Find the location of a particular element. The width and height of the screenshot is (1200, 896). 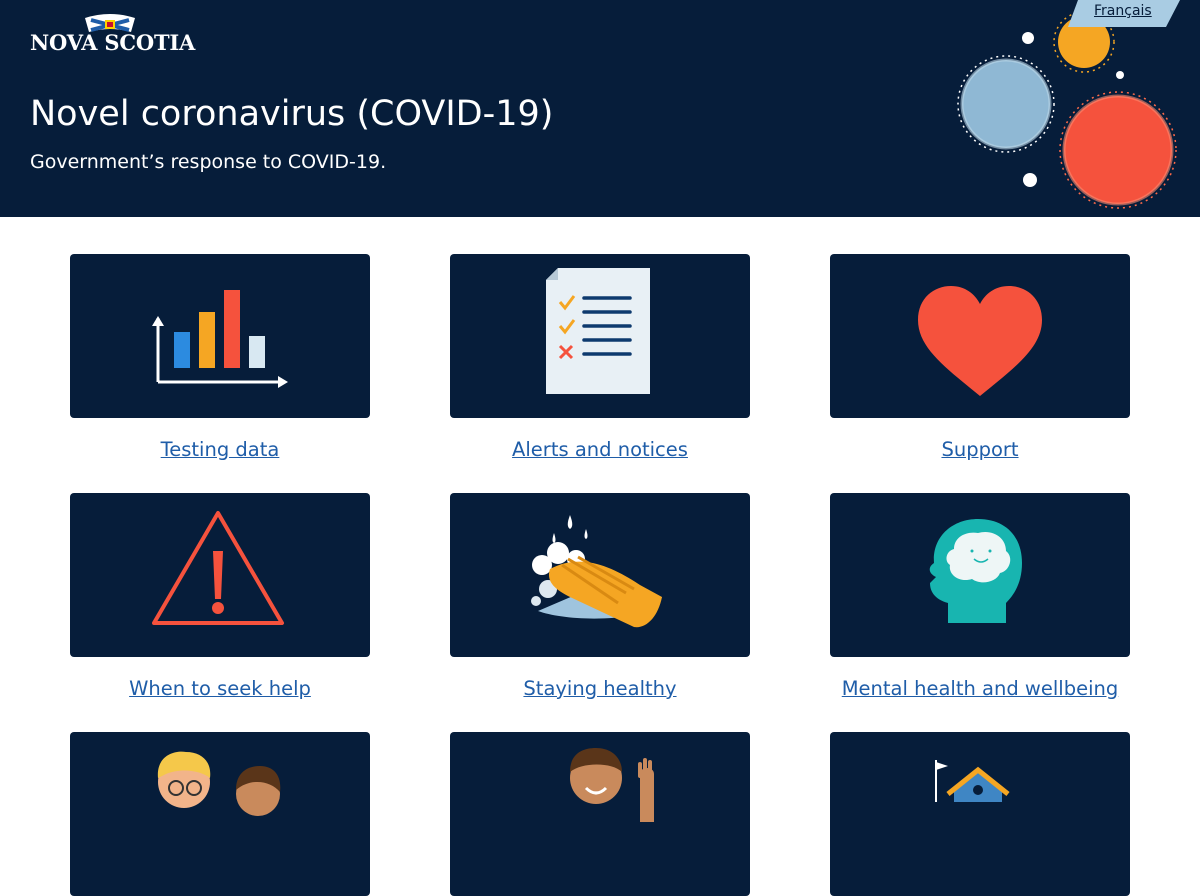

card-mental-health is located at coordinates (980, 575).